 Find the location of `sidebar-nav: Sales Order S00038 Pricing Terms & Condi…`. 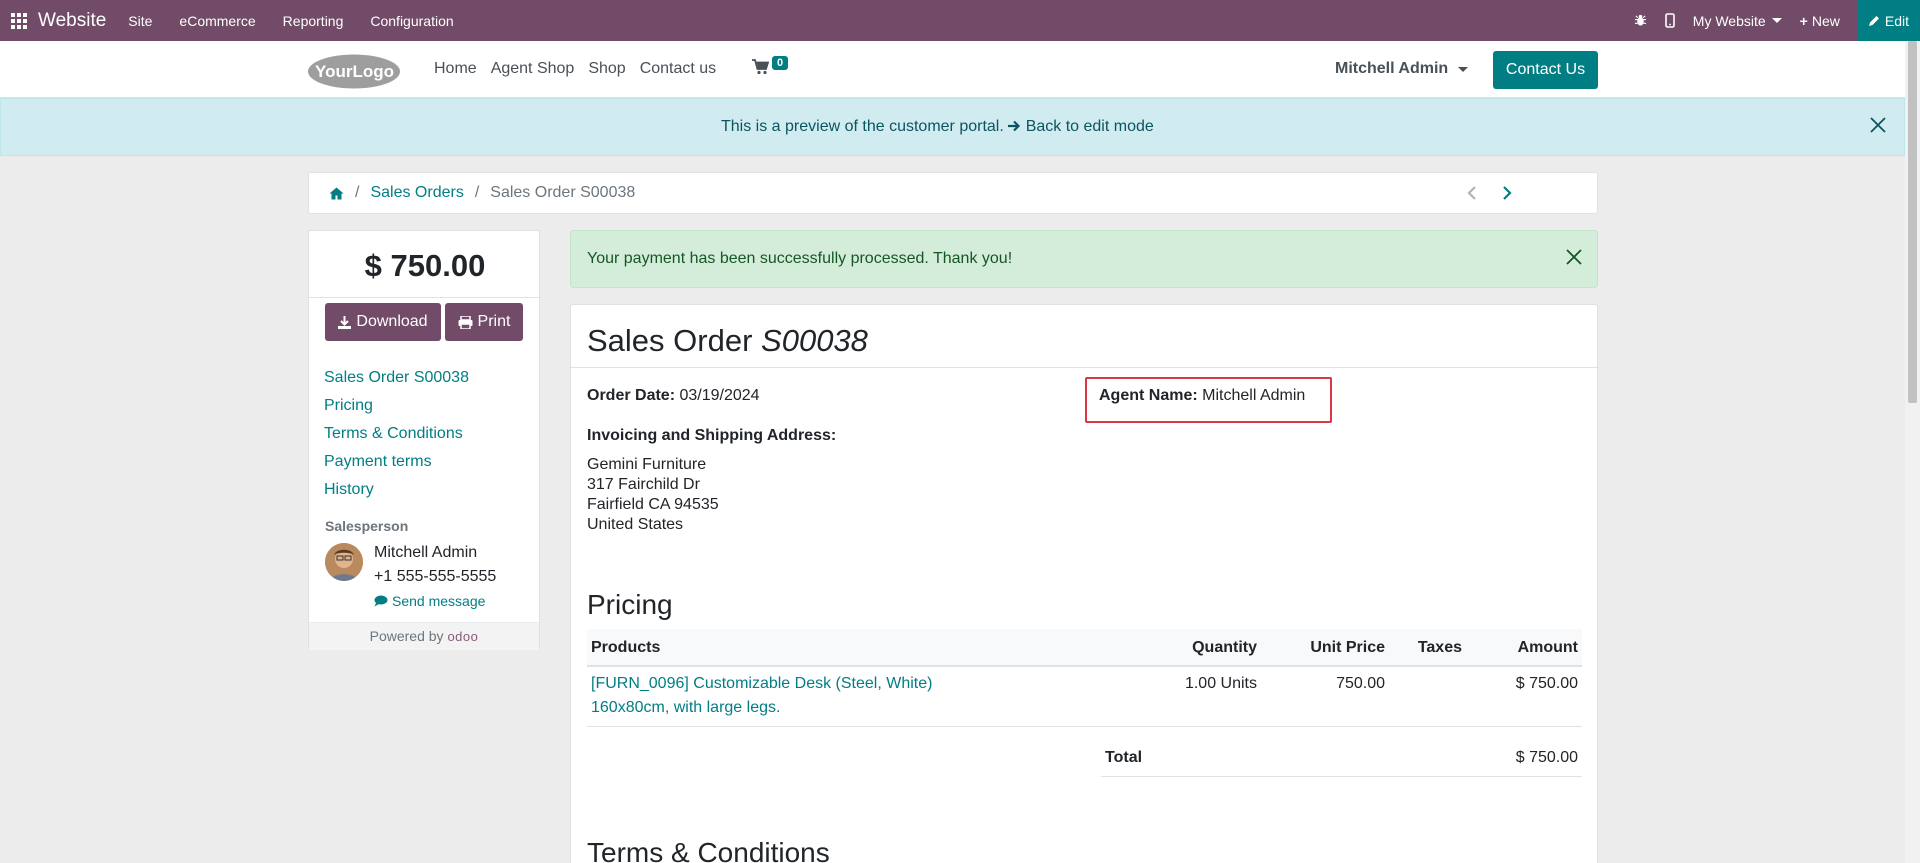

sidebar-nav: Sales Order S00038 Pricing Terms & Condi… is located at coordinates (396, 434).